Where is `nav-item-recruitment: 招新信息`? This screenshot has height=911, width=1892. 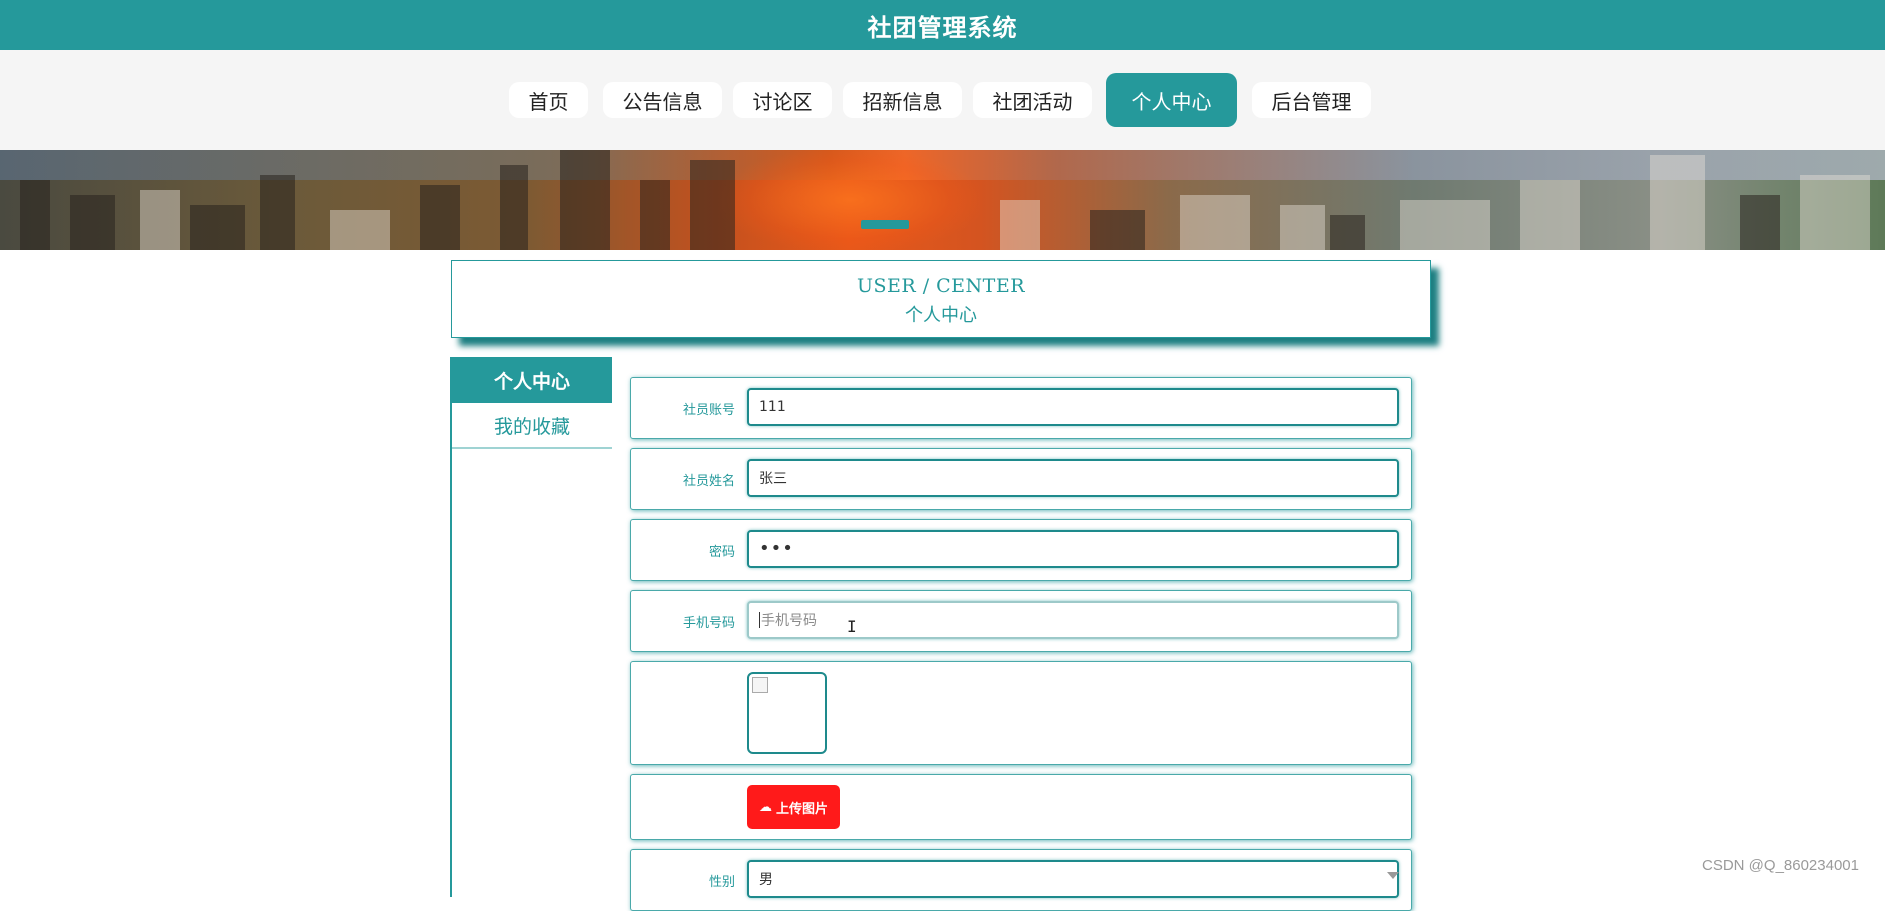
nav-item-recruitment: 招新信息 is located at coordinates (902, 100).